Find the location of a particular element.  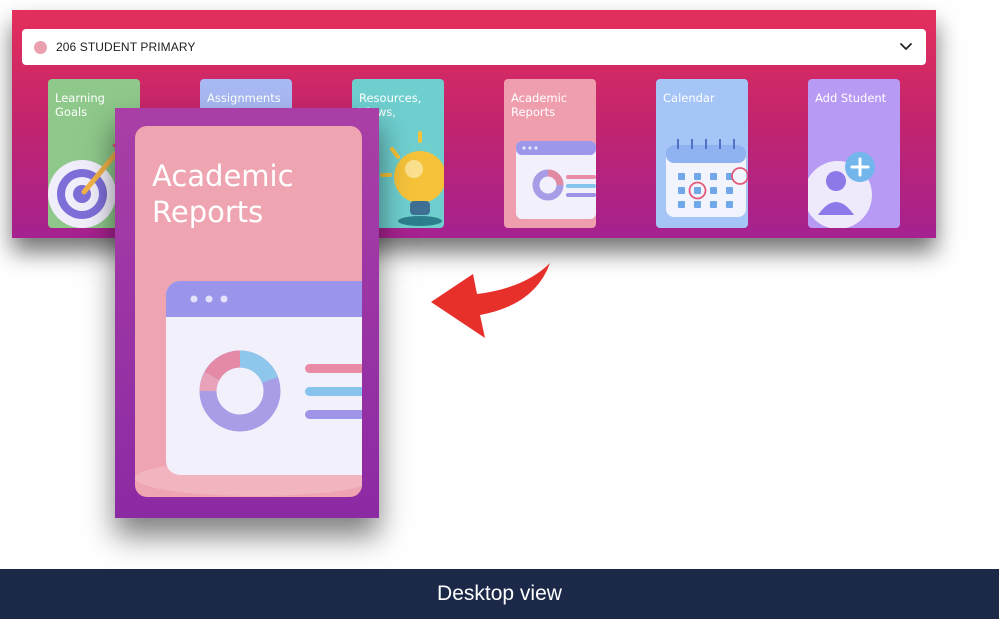

tile-calendar: Calendar is located at coordinates (702, 153).